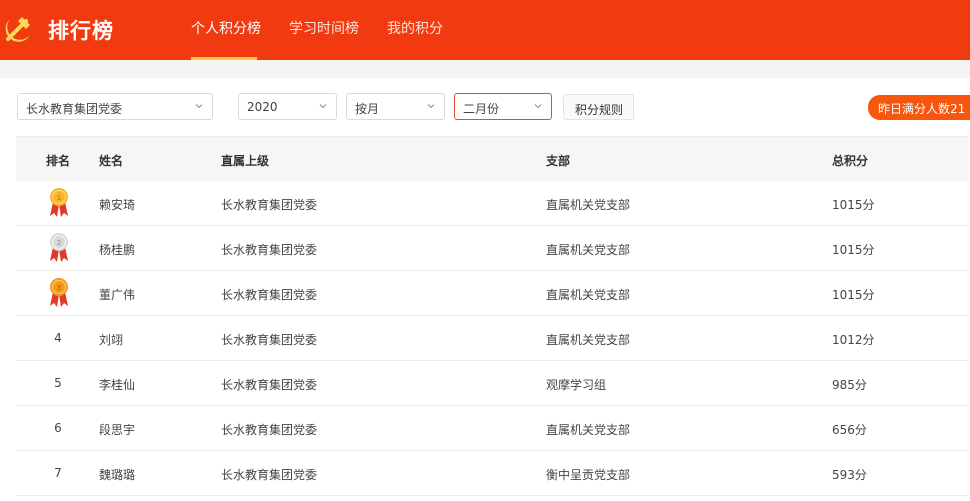 This screenshot has width=970, height=501. Describe the element at coordinates (59, 243) in the screenshot. I see `svg-text: 2` at that location.